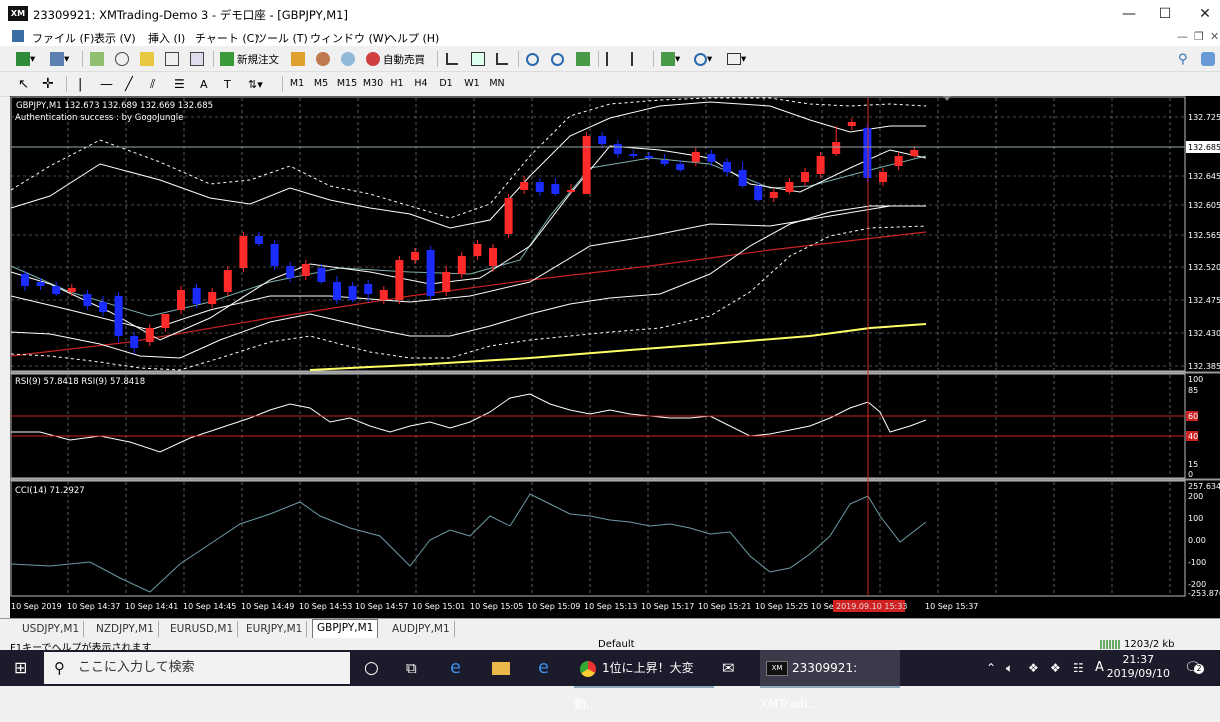  What do you see at coordinates (51, 629) in the screenshot?
I see `tab-usdjpy: USDJPY,M1` at bounding box center [51, 629].